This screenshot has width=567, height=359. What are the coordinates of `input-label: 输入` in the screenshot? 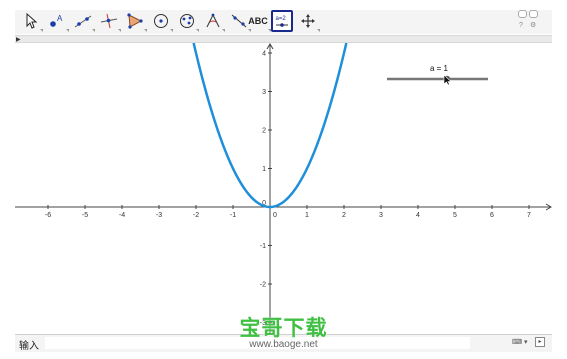 It's located at (29, 346).